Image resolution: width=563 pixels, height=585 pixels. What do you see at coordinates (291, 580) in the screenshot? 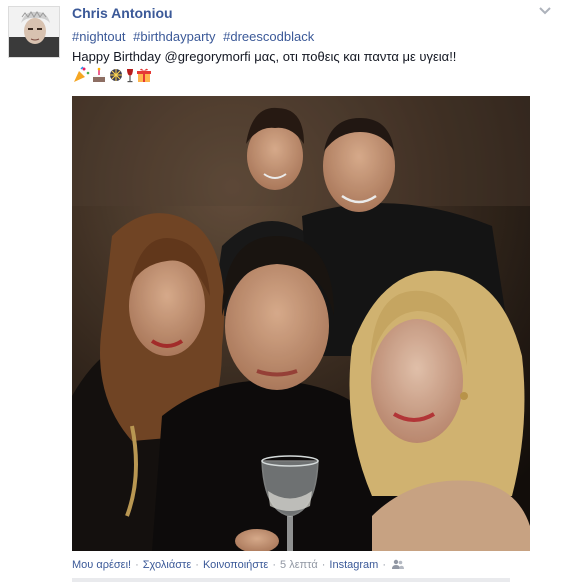
I see `comment-area-divider` at bounding box center [291, 580].